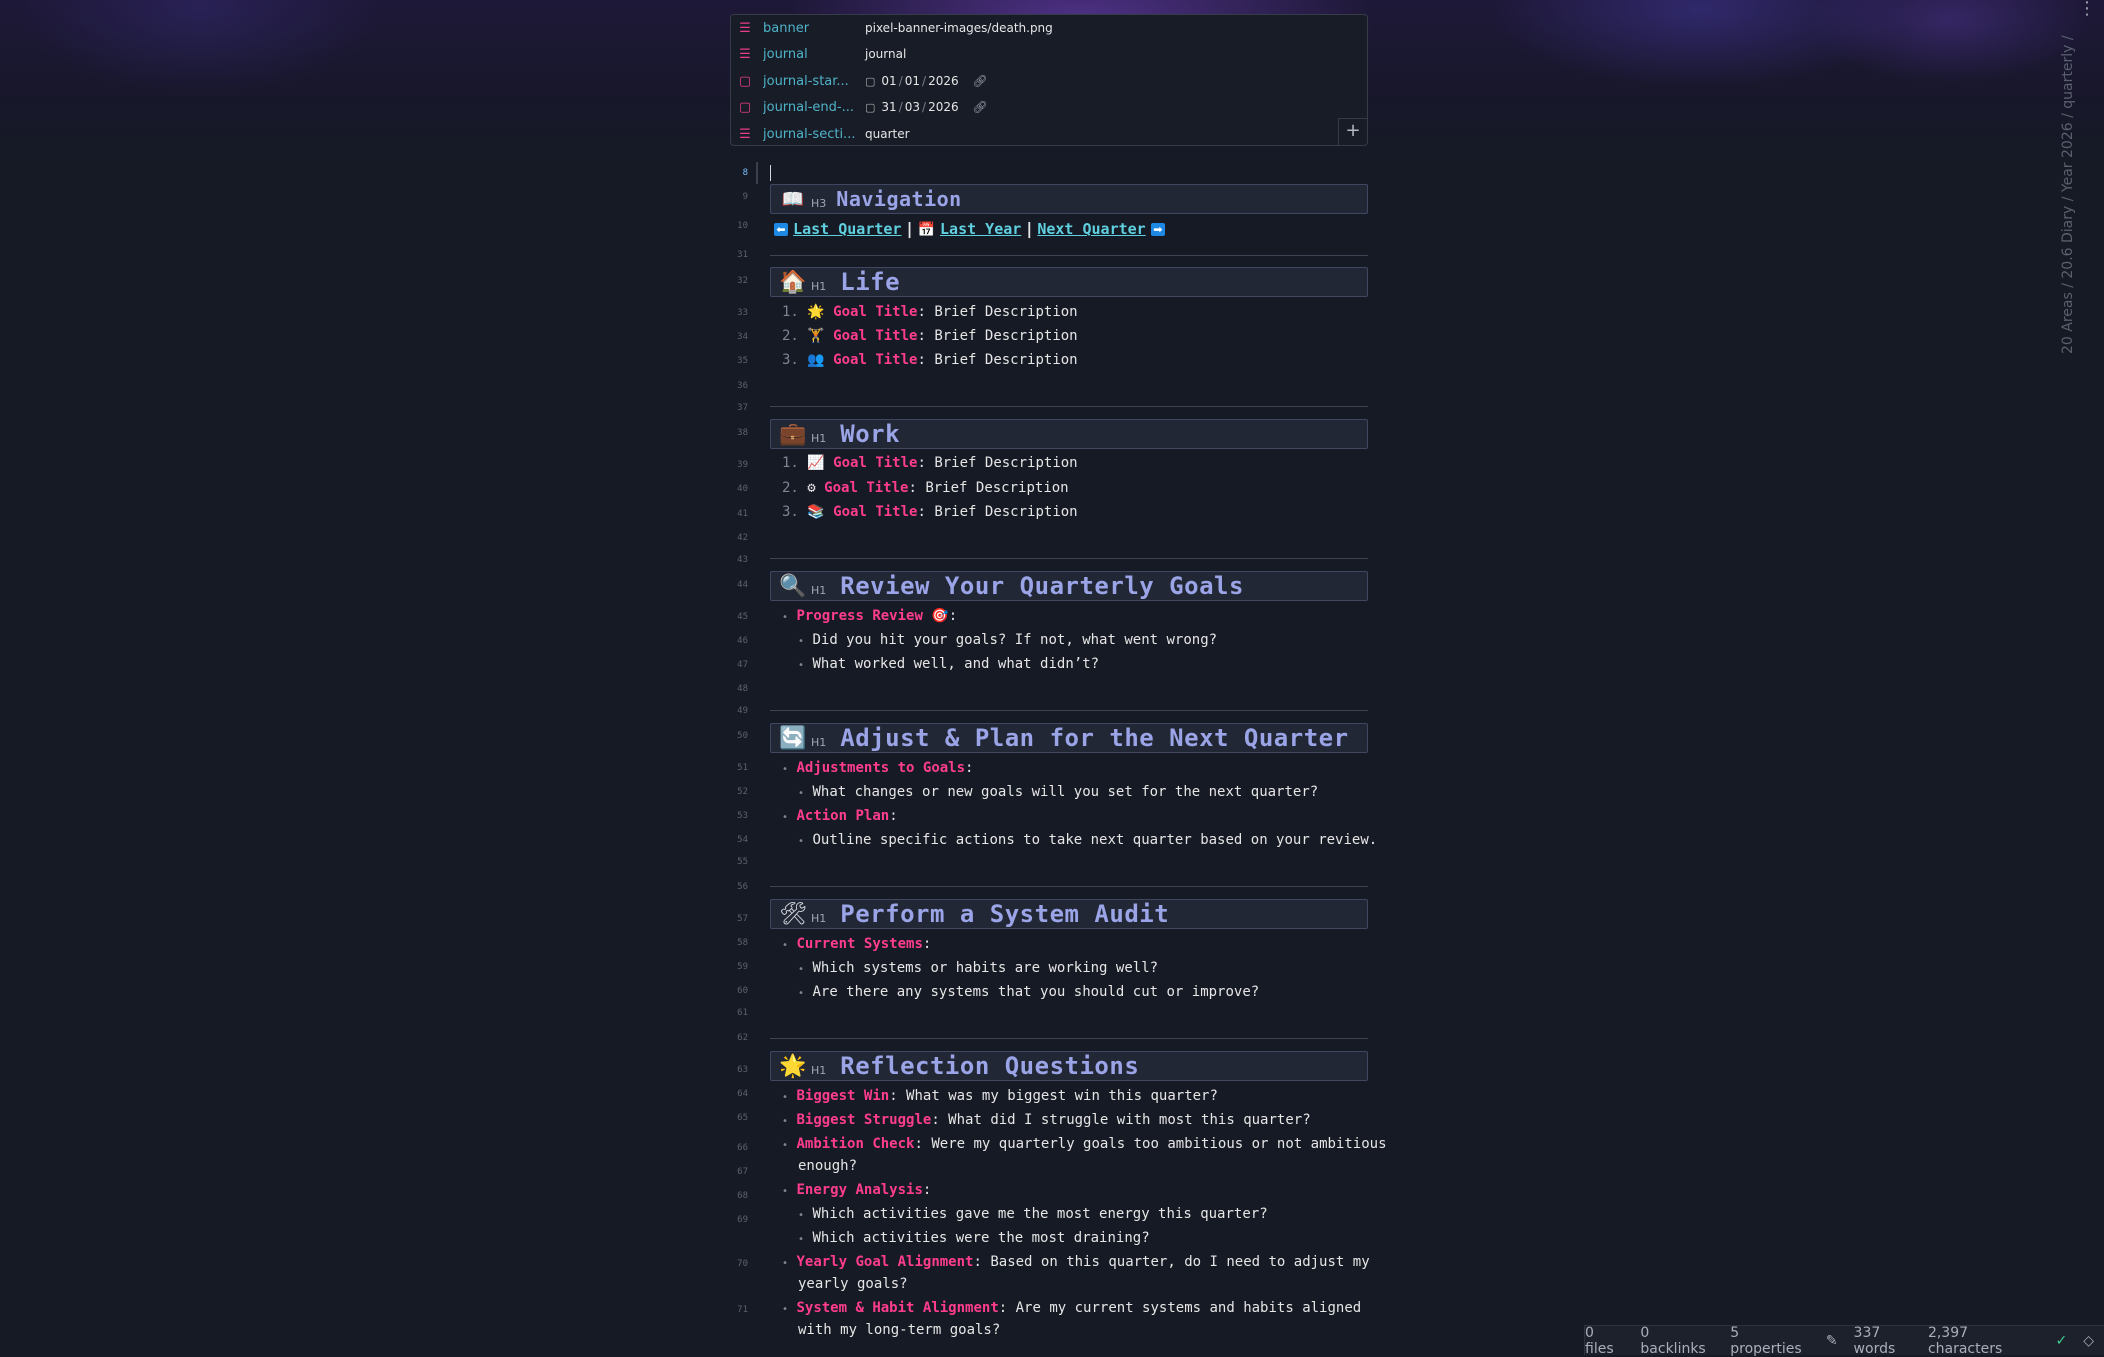 The image size is (2104, 1357). Describe the element at coordinates (745, 81) in the screenshot. I see `calendar-icon: ▢` at that location.